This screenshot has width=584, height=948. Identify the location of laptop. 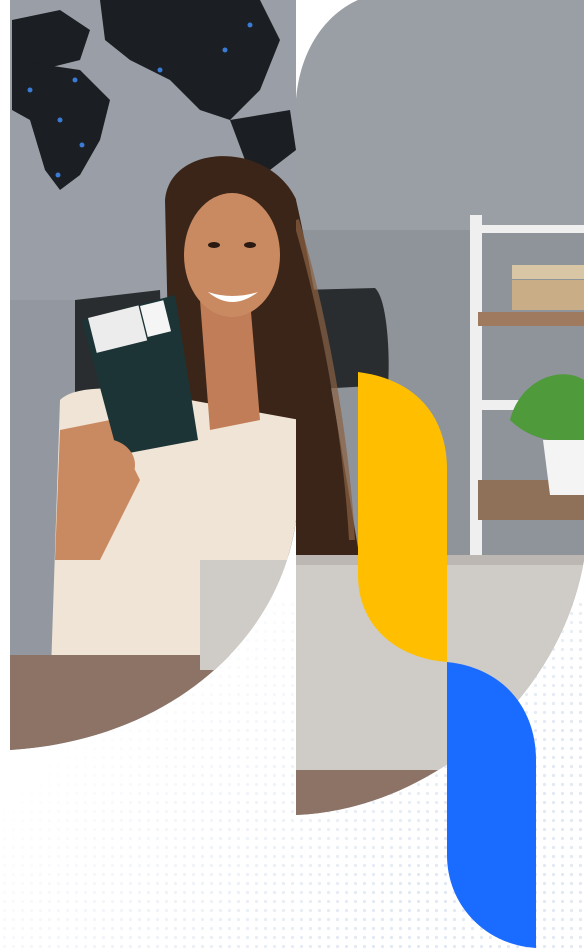
(248, 615).